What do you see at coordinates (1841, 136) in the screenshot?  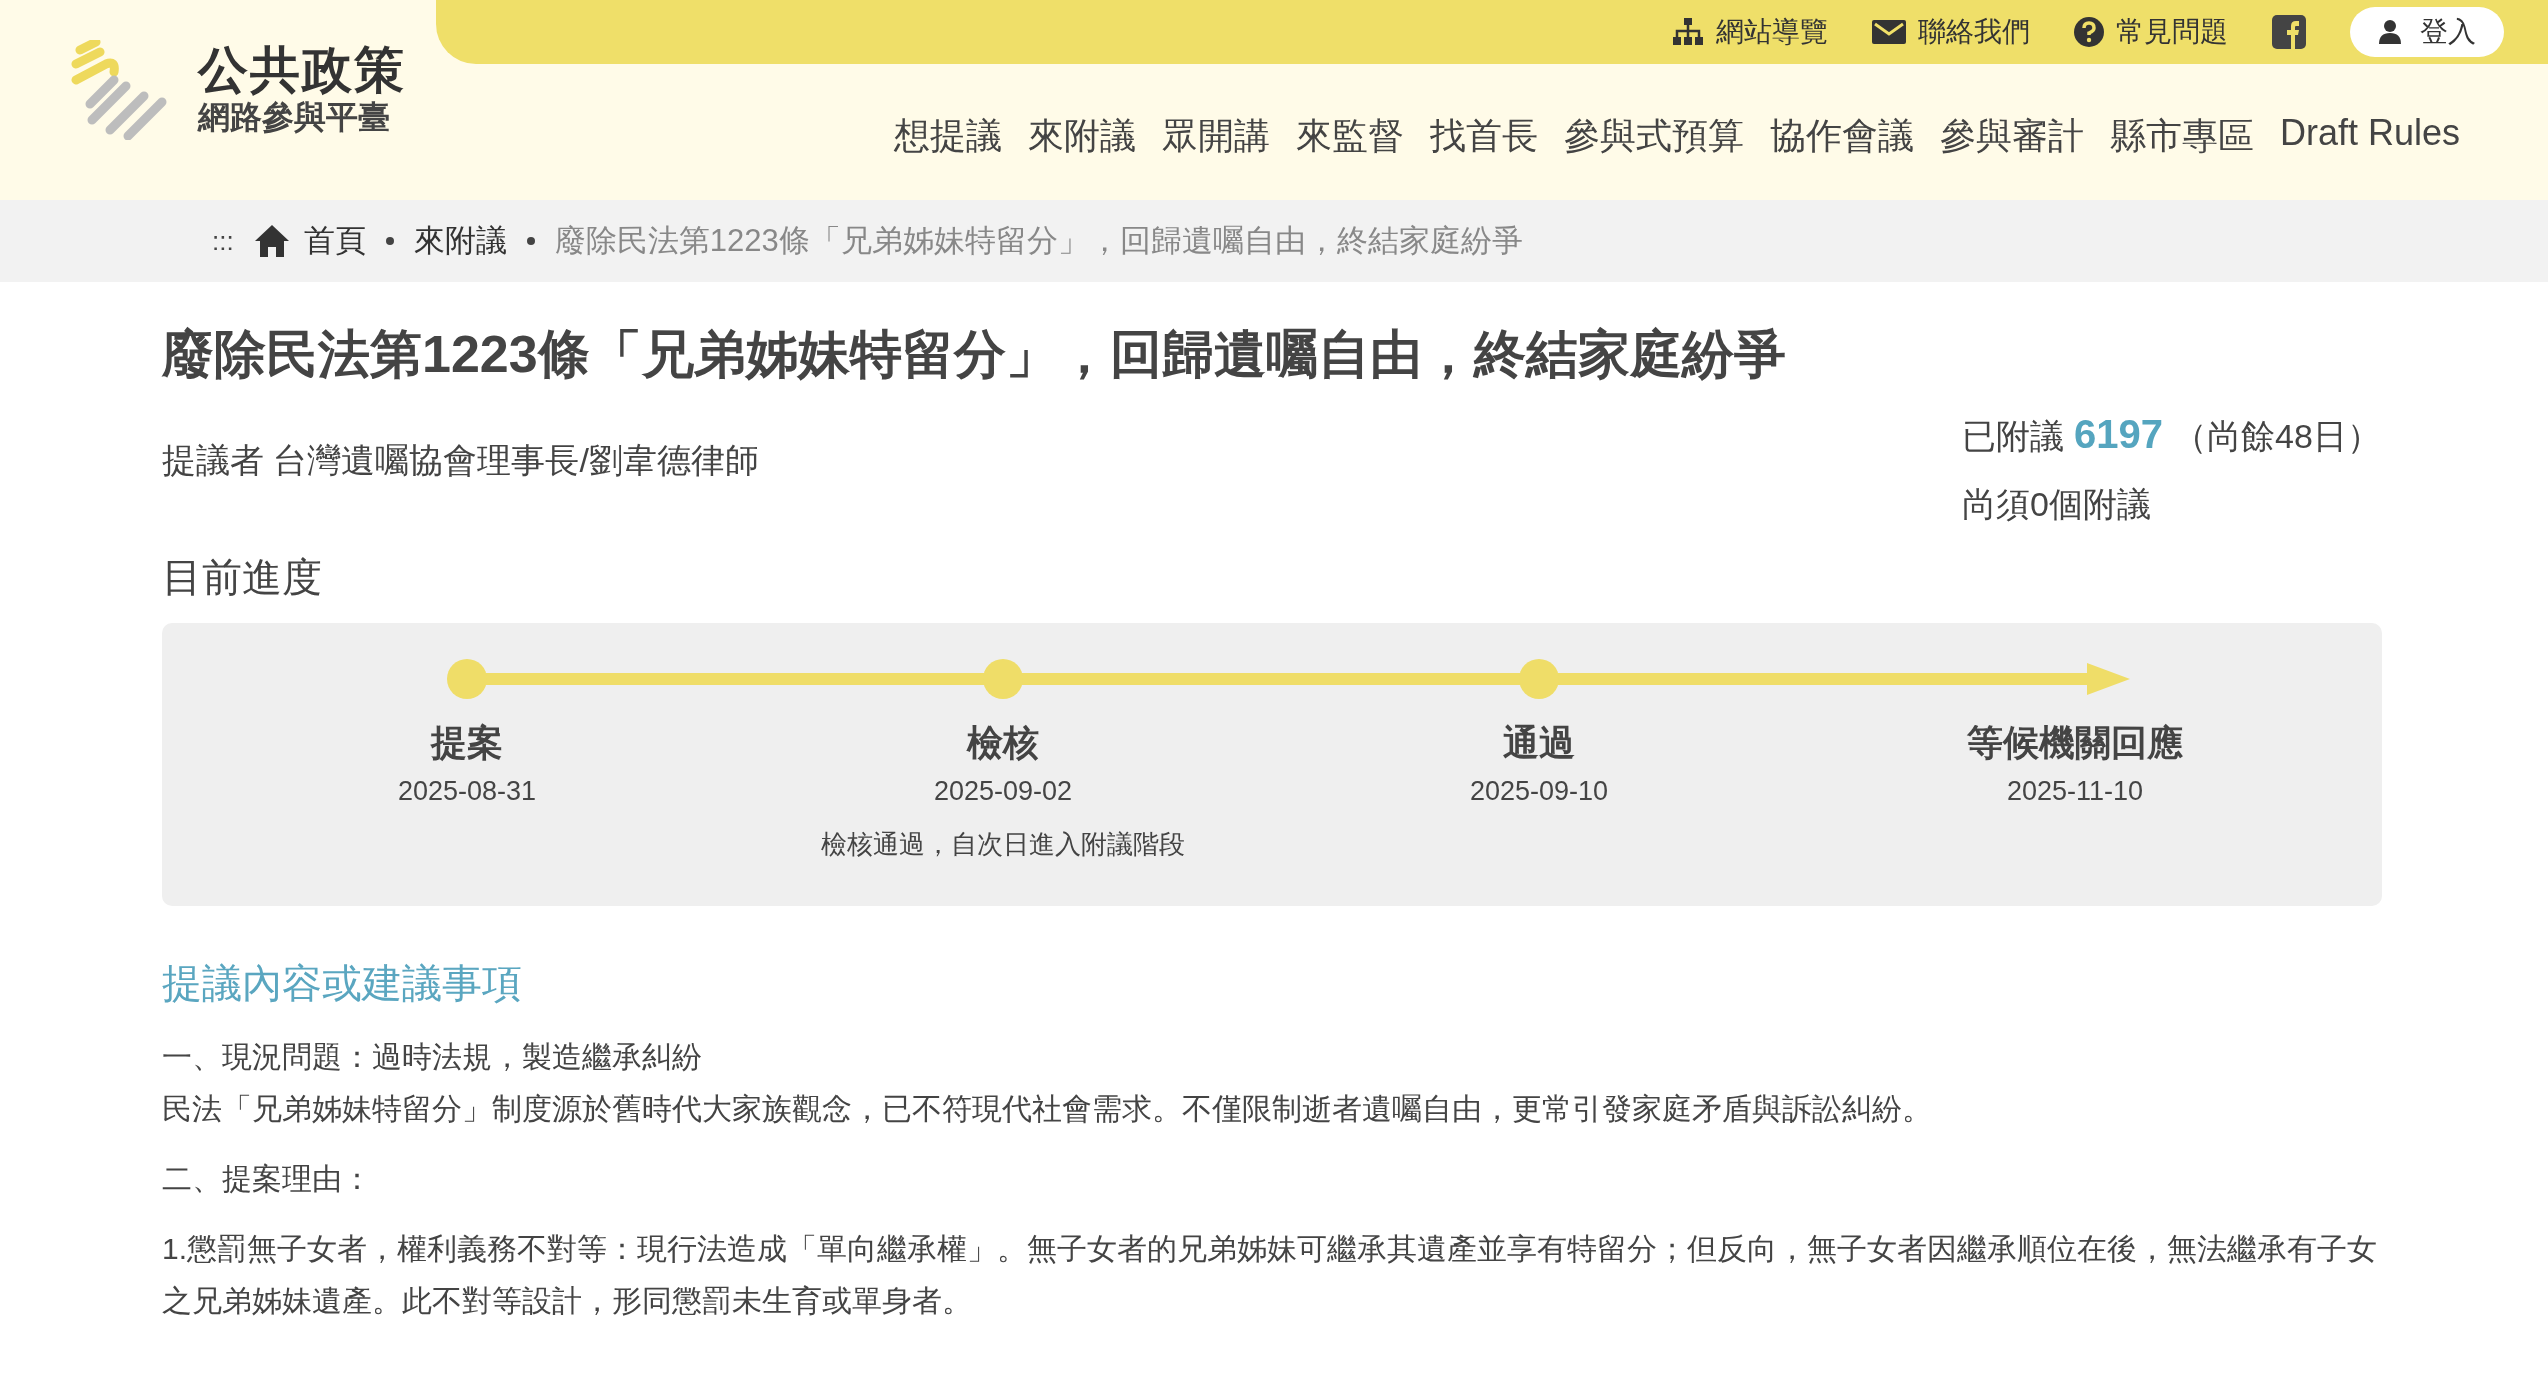 I see `nav-item: 協作會議` at bounding box center [1841, 136].